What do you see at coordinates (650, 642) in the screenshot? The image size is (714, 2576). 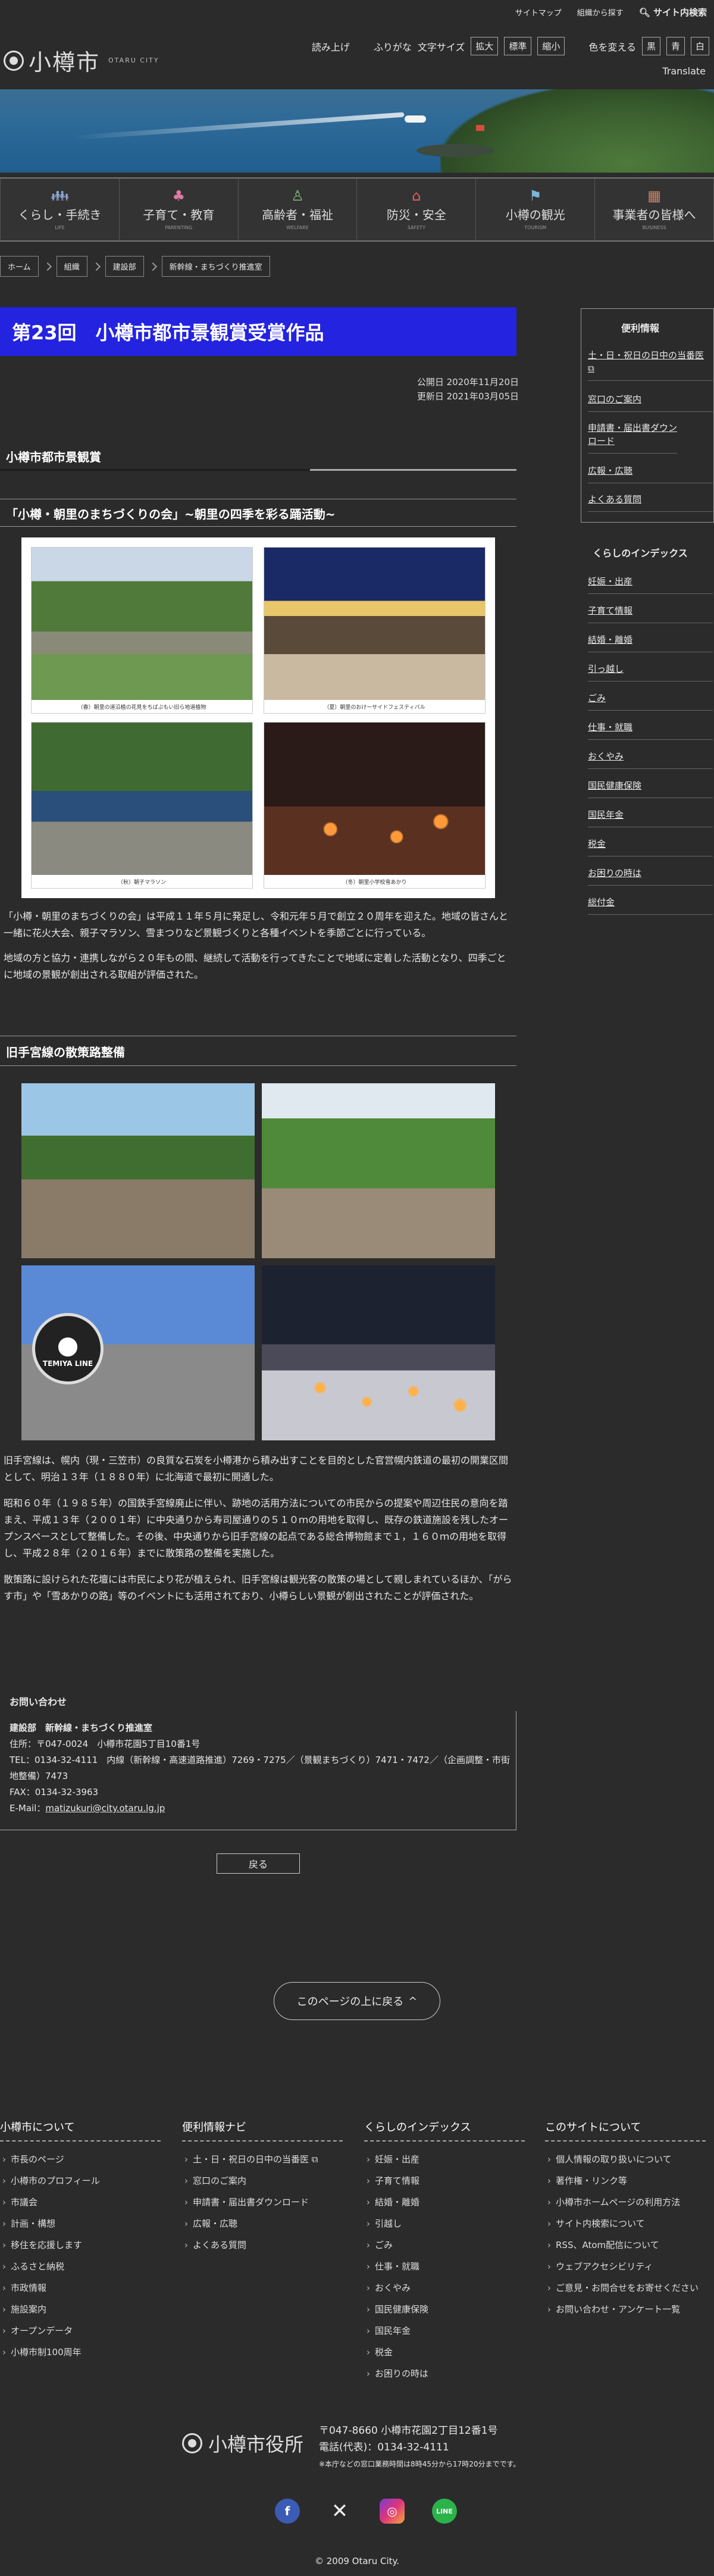 I see `sidebar-index-item: 結婚・離婚` at bounding box center [650, 642].